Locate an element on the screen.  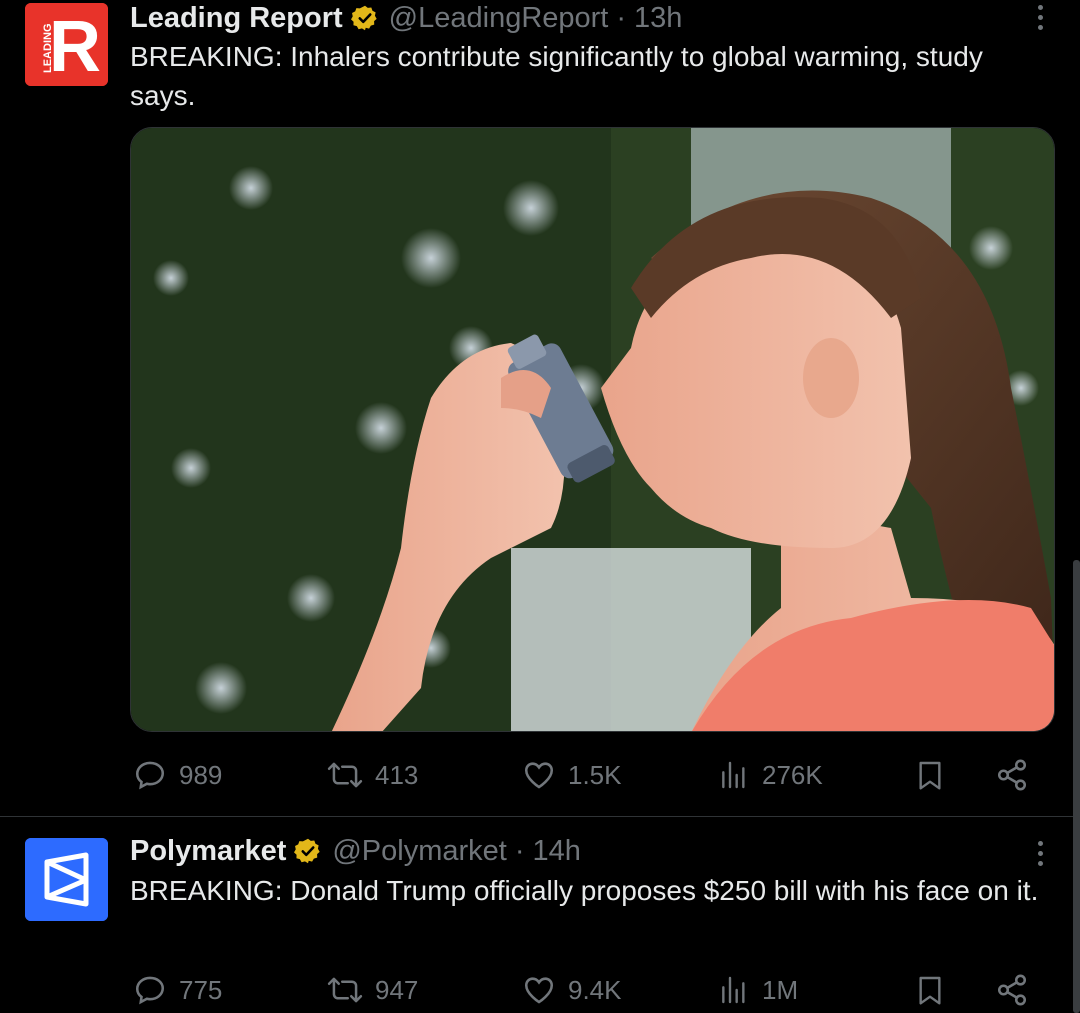
tweet-actions: 775 947 9.4K 1M is located at coordinates (540, 990).